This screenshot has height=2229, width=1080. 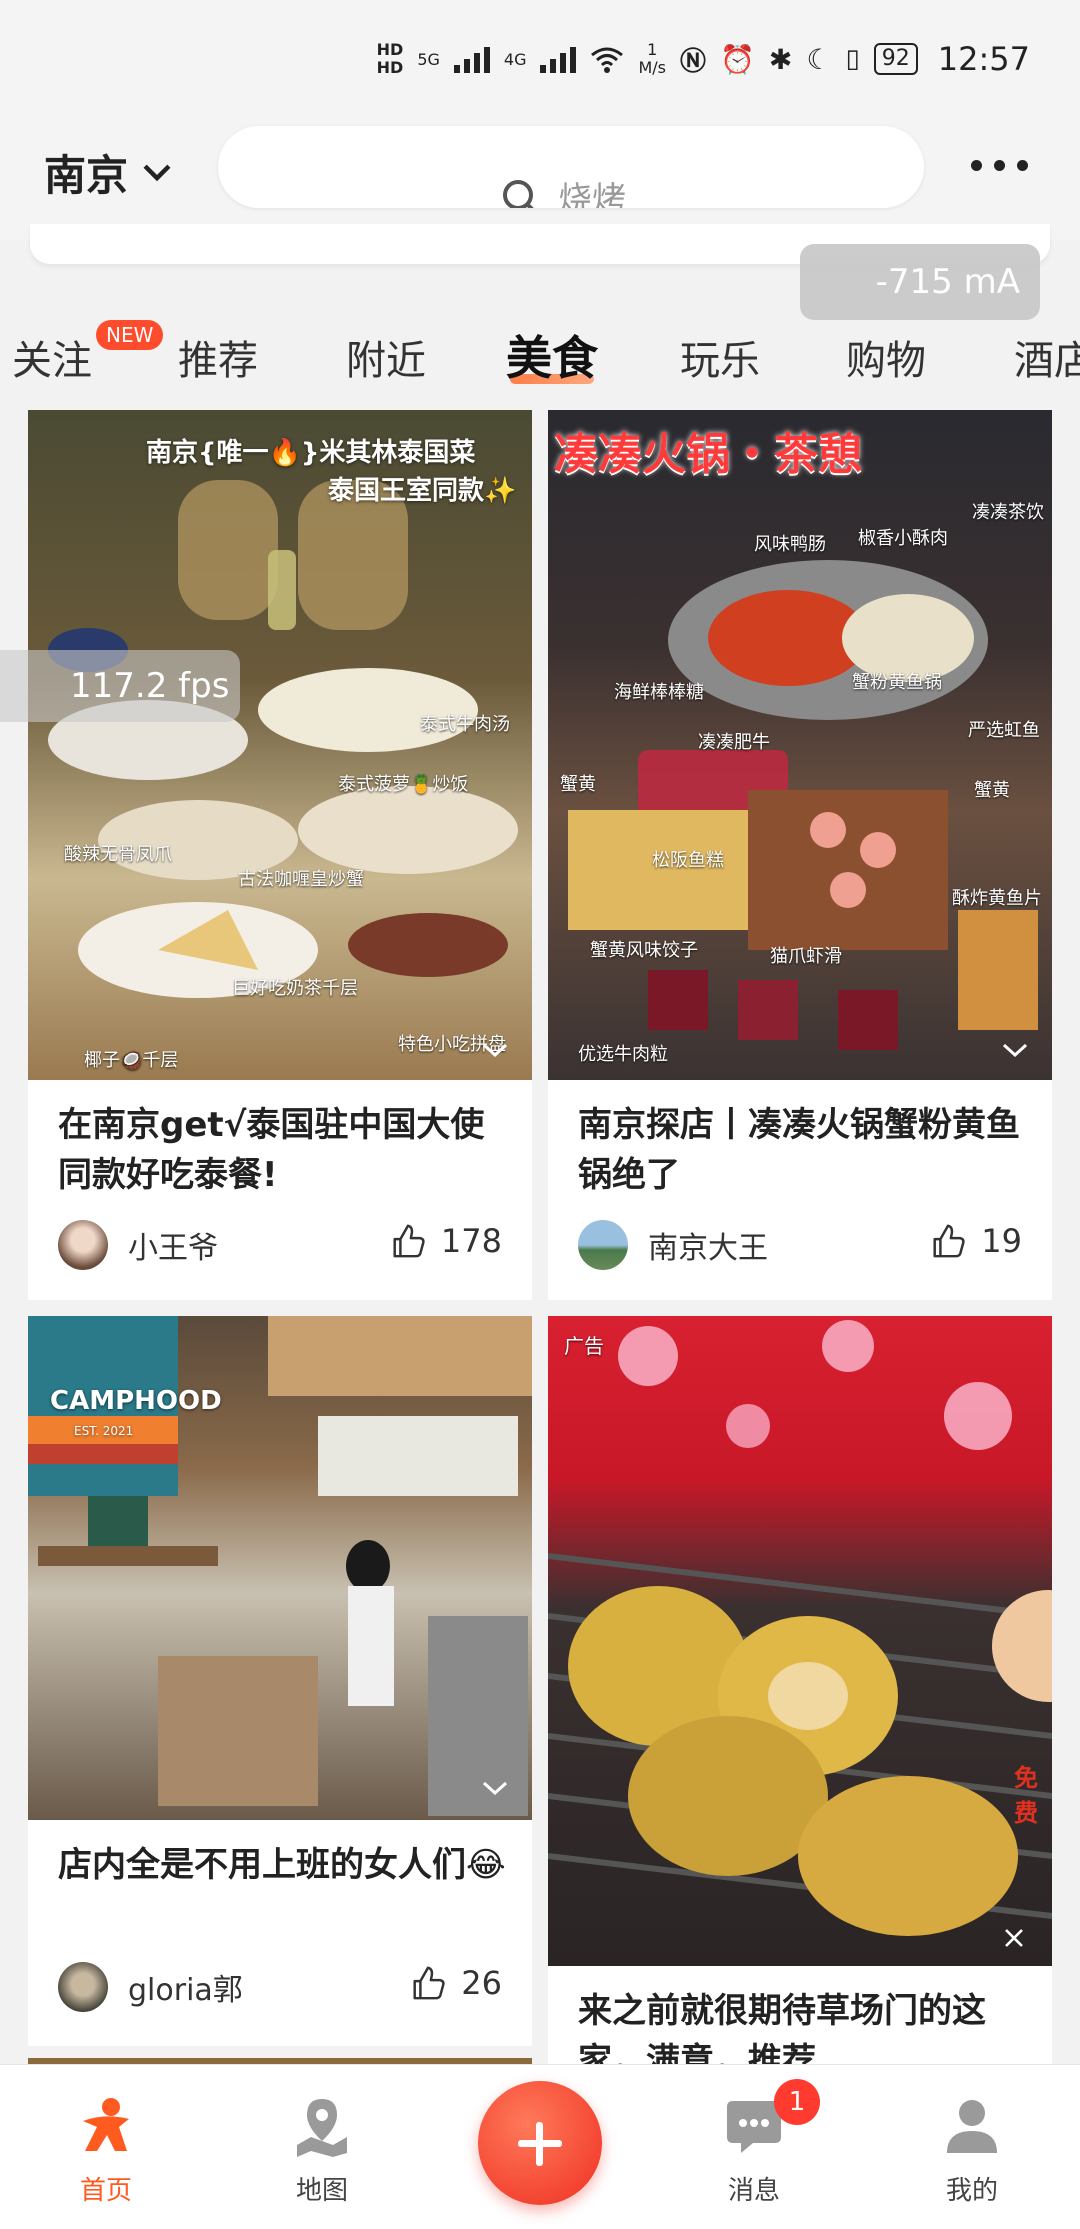 What do you see at coordinates (52, 361) in the screenshot?
I see `tab-follow-label: 关注` at bounding box center [52, 361].